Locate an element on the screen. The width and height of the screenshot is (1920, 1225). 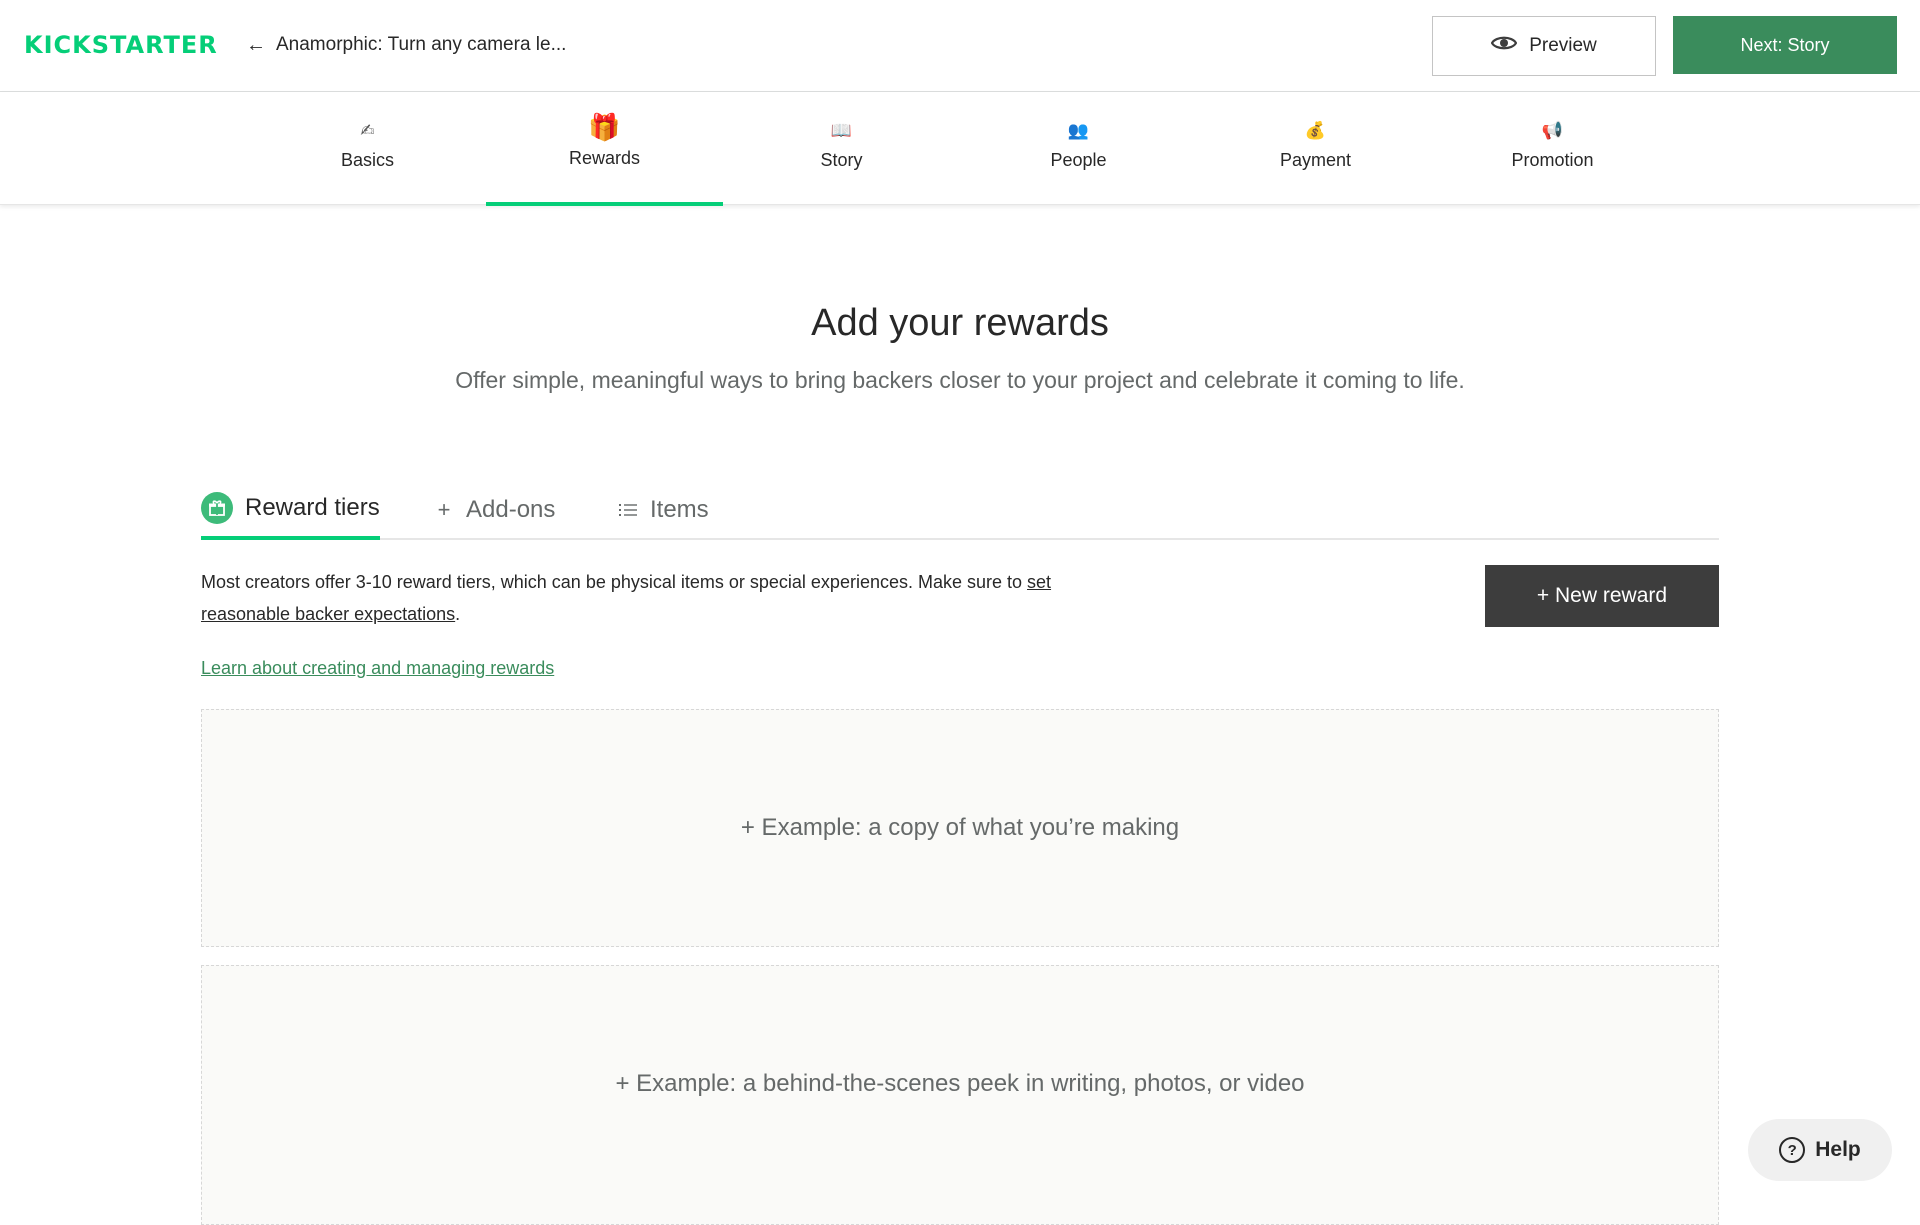
tab-add-ons: + Add-ons is located at coordinates (495, 510).